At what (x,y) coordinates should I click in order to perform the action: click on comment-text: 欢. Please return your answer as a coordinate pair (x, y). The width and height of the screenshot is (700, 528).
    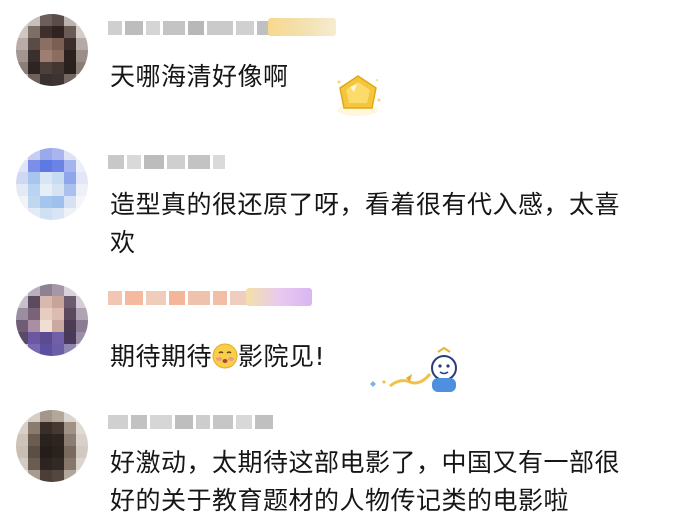
    Looking at the image, I should click on (123, 242).